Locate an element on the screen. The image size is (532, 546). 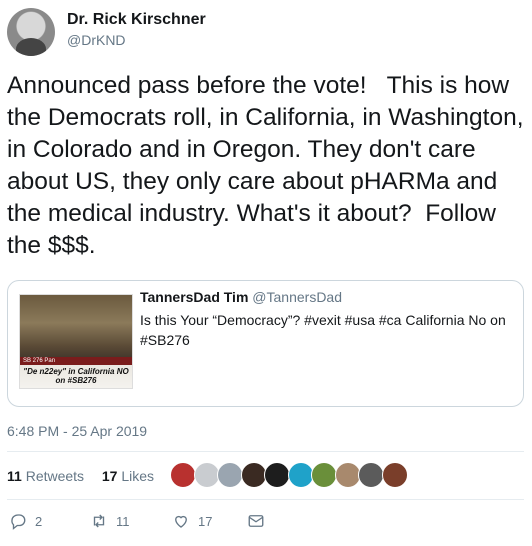
retweet-icon is located at coordinates (99, 521).